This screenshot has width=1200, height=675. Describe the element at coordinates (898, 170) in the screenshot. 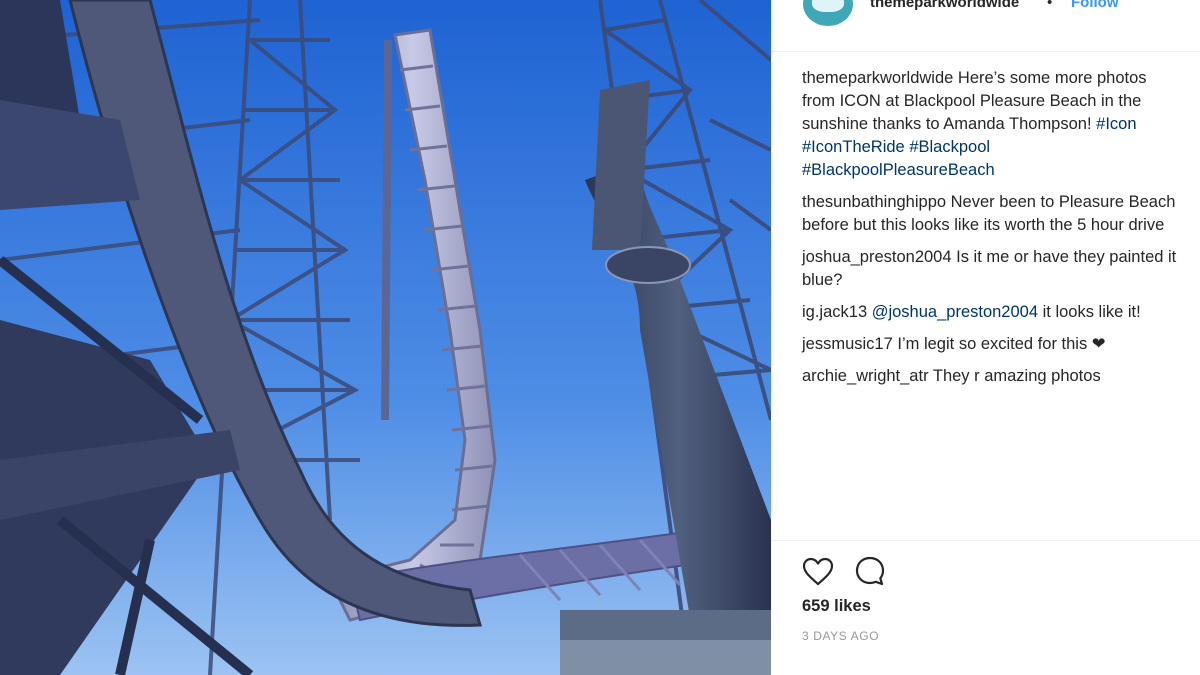

I see `hashtag-link: #BlackpoolPleasureBeach` at that location.